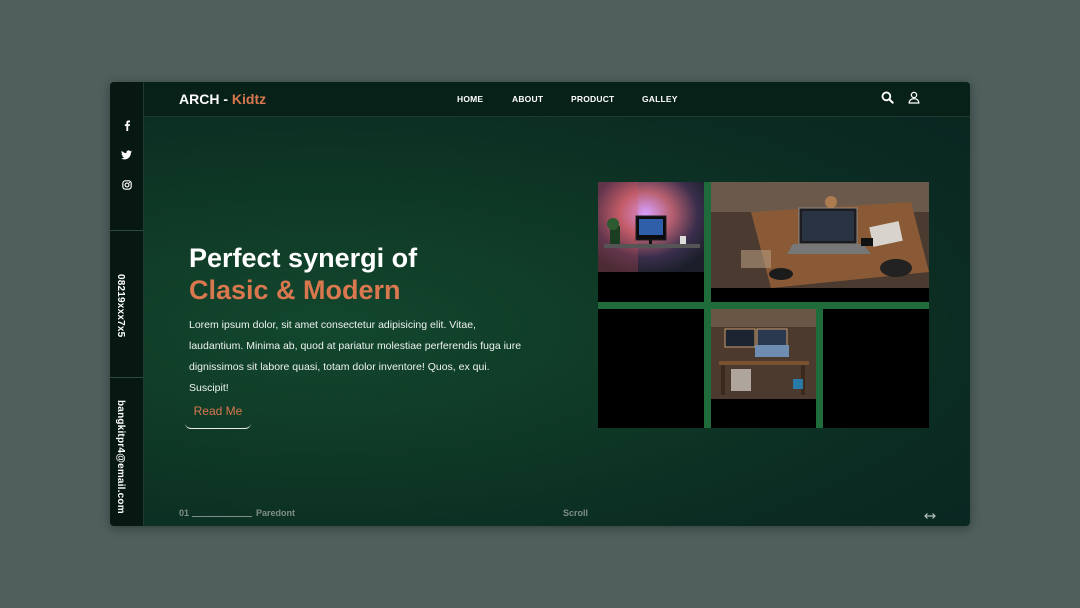 Image resolution: width=1080 pixels, height=608 pixels. I want to click on search-icon, so click(888, 98).